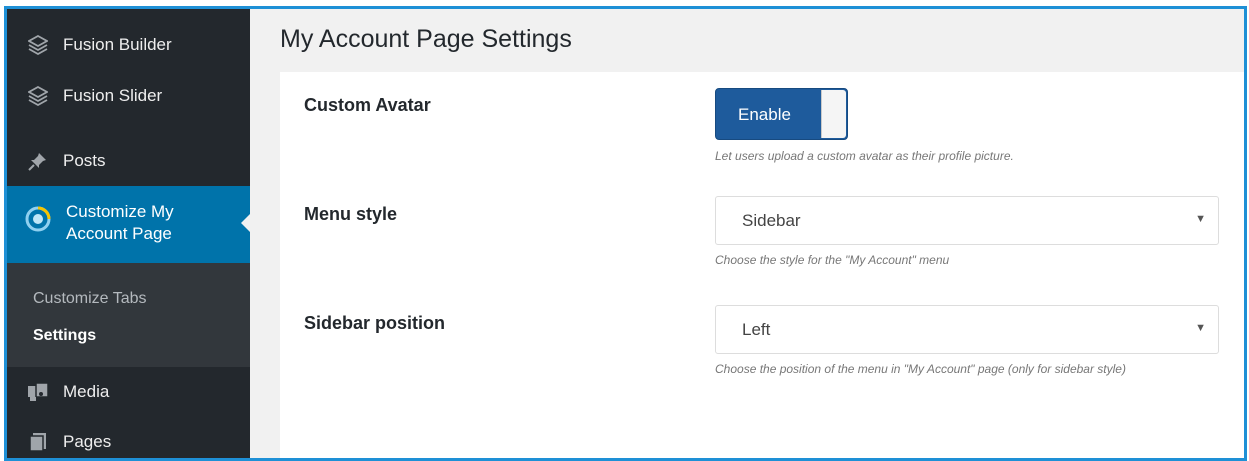 The width and height of the screenshot is (1249, 461). What do you see at coordinates (128, 315) in the screenshot?
I see `sidebar-submenu: Customize Tabs Settings` at bounding box center [128, 315].